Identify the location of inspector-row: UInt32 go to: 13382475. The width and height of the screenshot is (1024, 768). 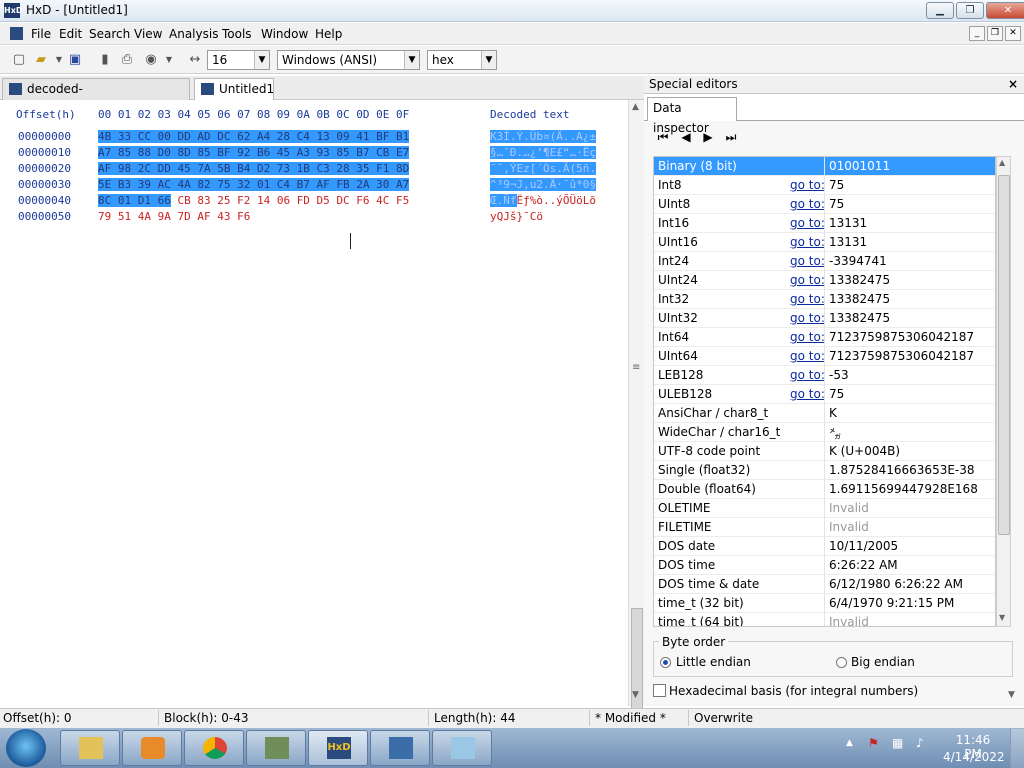
(824, 318).